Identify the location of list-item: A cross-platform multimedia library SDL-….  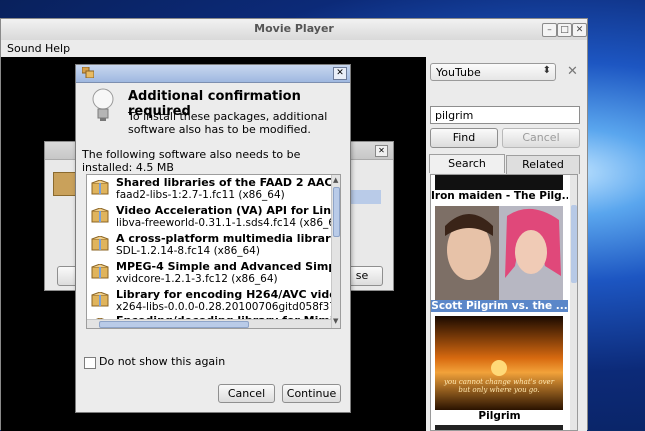
(212, 245).